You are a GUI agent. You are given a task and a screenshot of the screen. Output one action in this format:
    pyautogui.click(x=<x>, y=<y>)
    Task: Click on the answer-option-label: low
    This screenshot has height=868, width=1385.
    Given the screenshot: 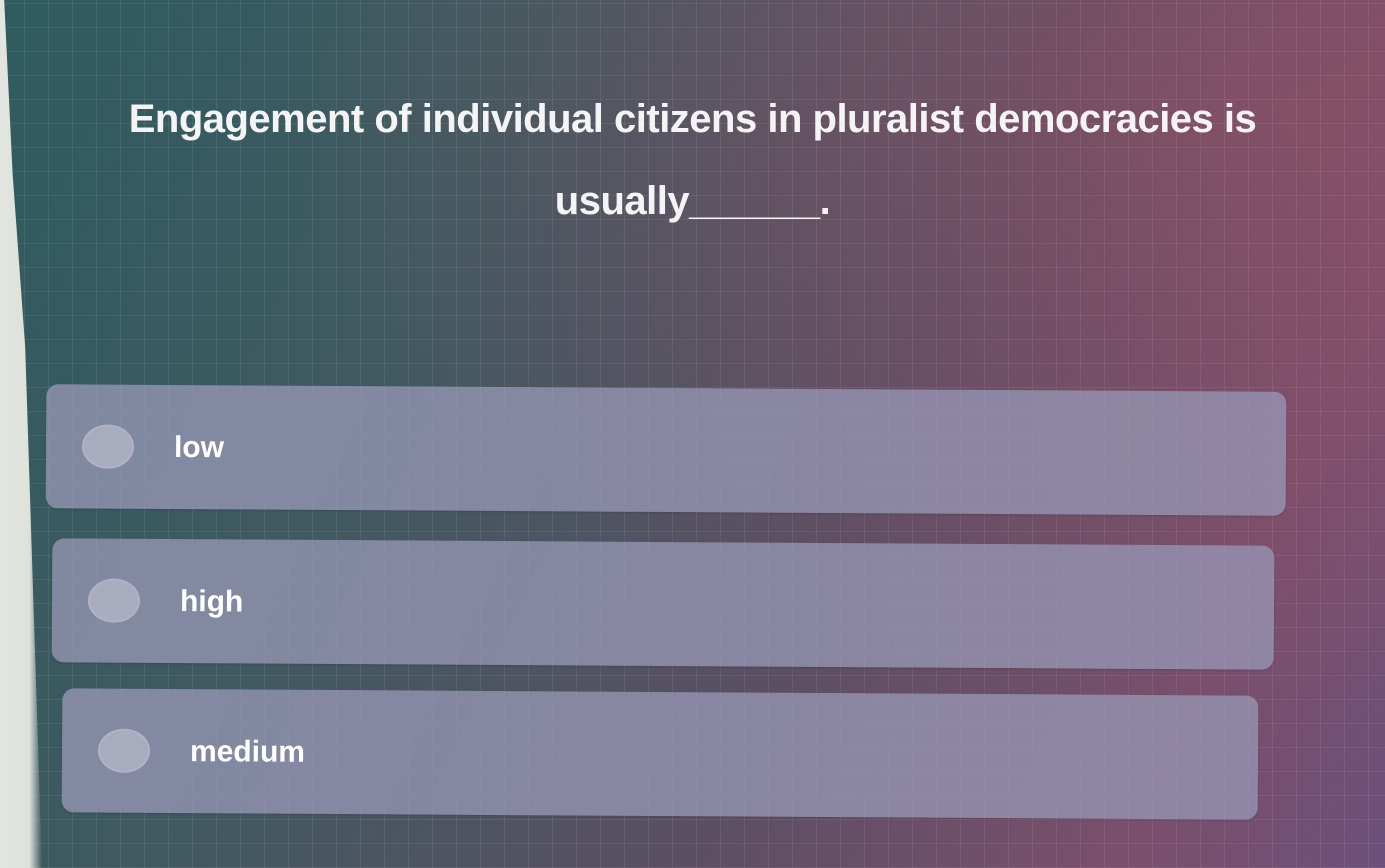 What is the action you would take?
    pyautogui.click(x=199, y=447)
    